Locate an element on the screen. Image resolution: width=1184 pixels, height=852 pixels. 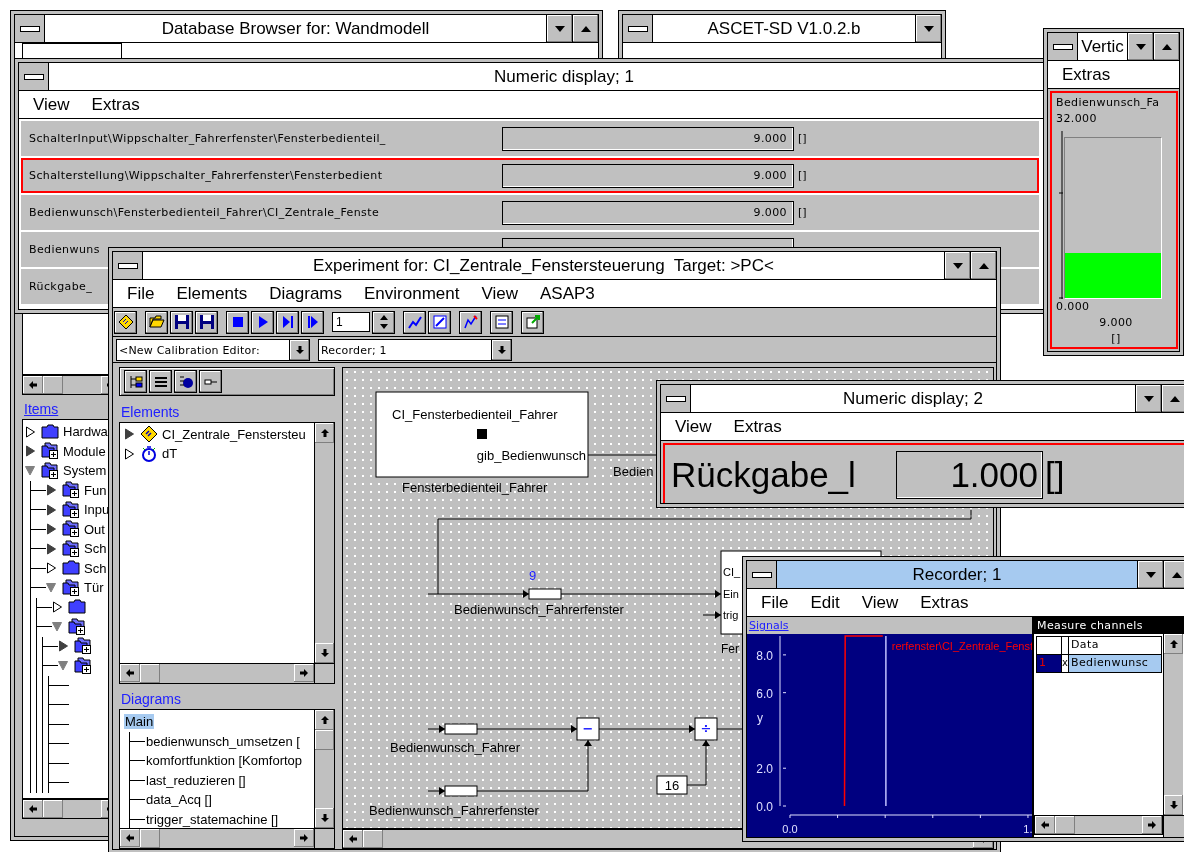
tick-label: 8.0 is located at coordinates (764, 655).